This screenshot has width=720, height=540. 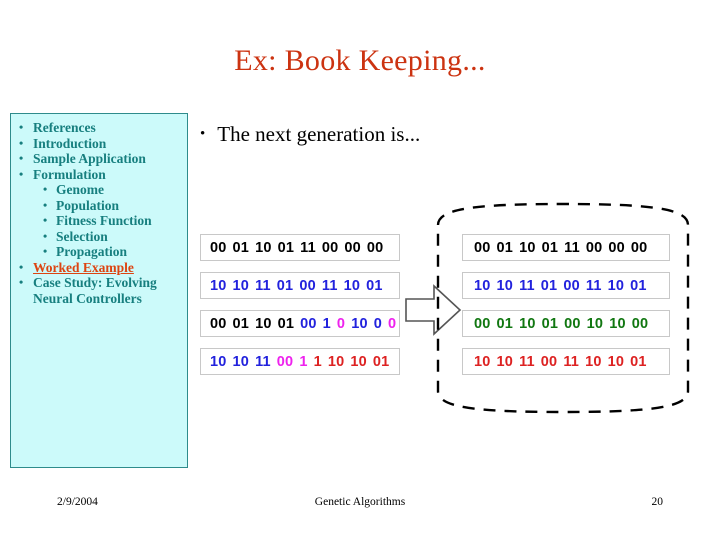 I want to click on sidebar-item-references: • References, so click(x=100, y=128).